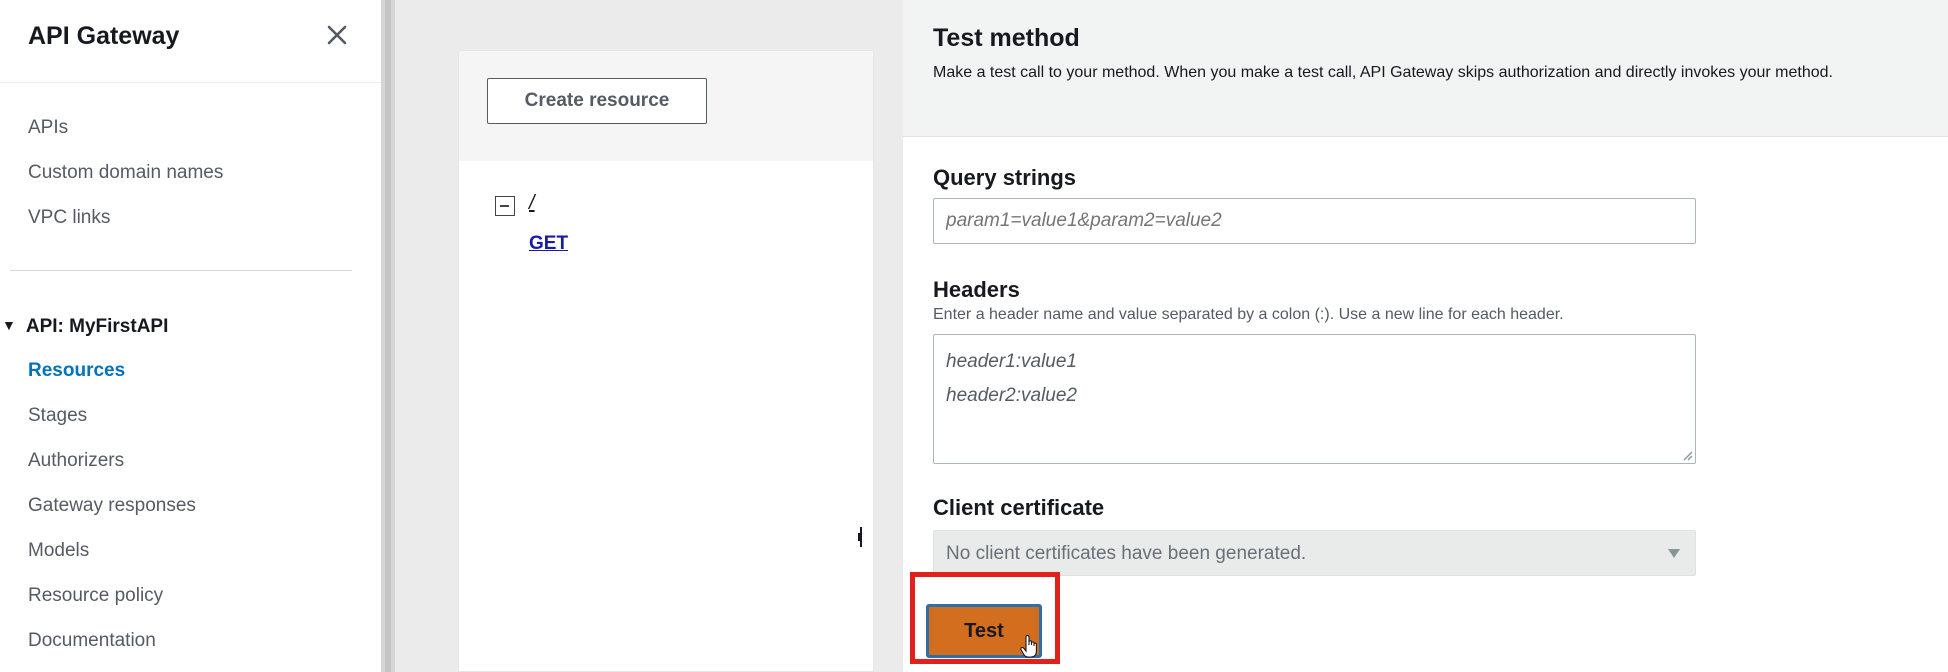 Image resolution: width=1948 pixels, height=672 pixels. I want to click on method-get-link: GET, so click(548, 244).